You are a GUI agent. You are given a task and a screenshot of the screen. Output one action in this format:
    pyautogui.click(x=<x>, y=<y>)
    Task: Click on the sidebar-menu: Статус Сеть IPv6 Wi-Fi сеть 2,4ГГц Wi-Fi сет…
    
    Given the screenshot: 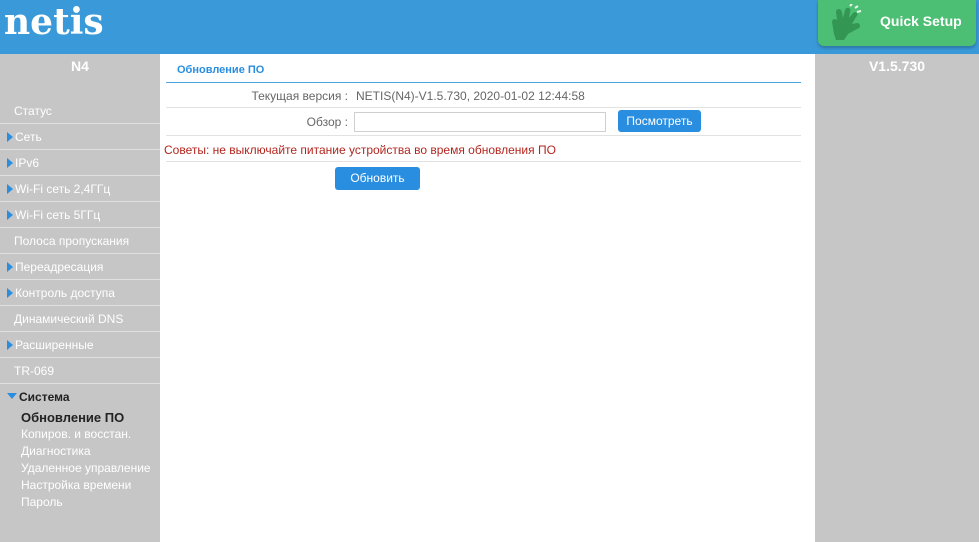 What is the action you would take?
    pyautogui.click(x=80, y=241)
    